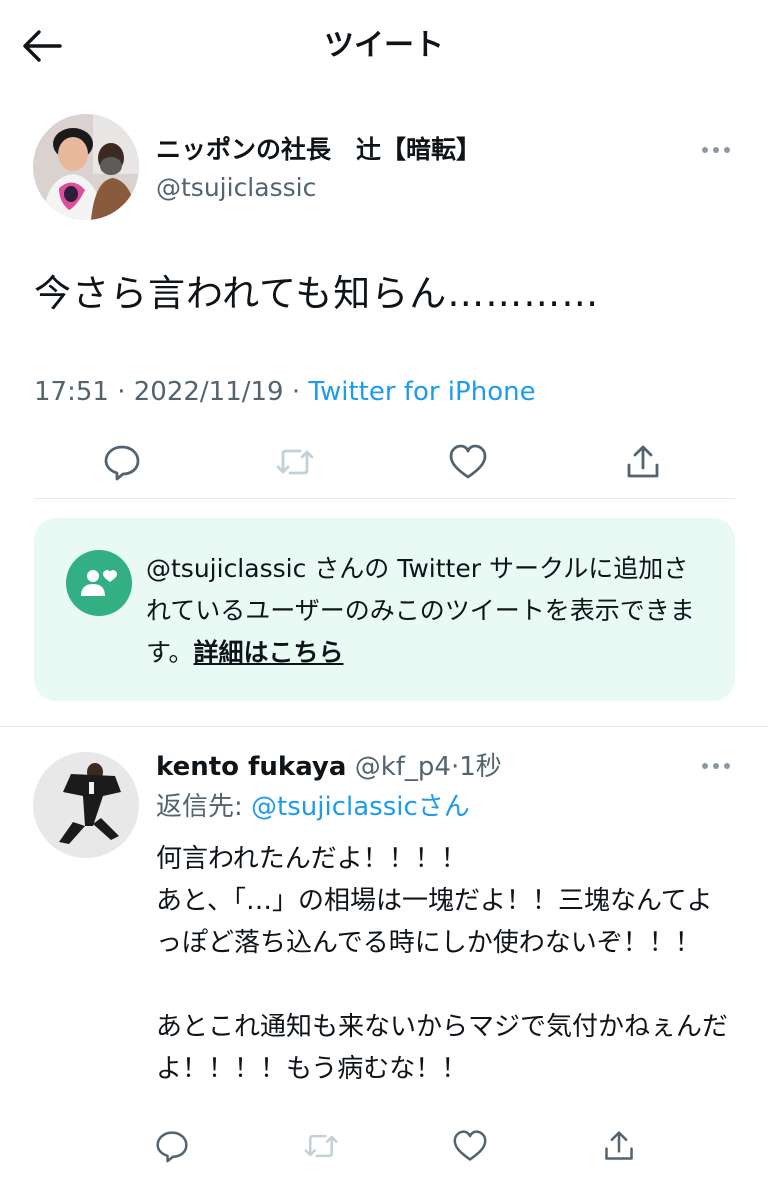 This screenshot has height=1200, width=768. I want to click on author-handle: @tsujiclassic, so click(236, 188).